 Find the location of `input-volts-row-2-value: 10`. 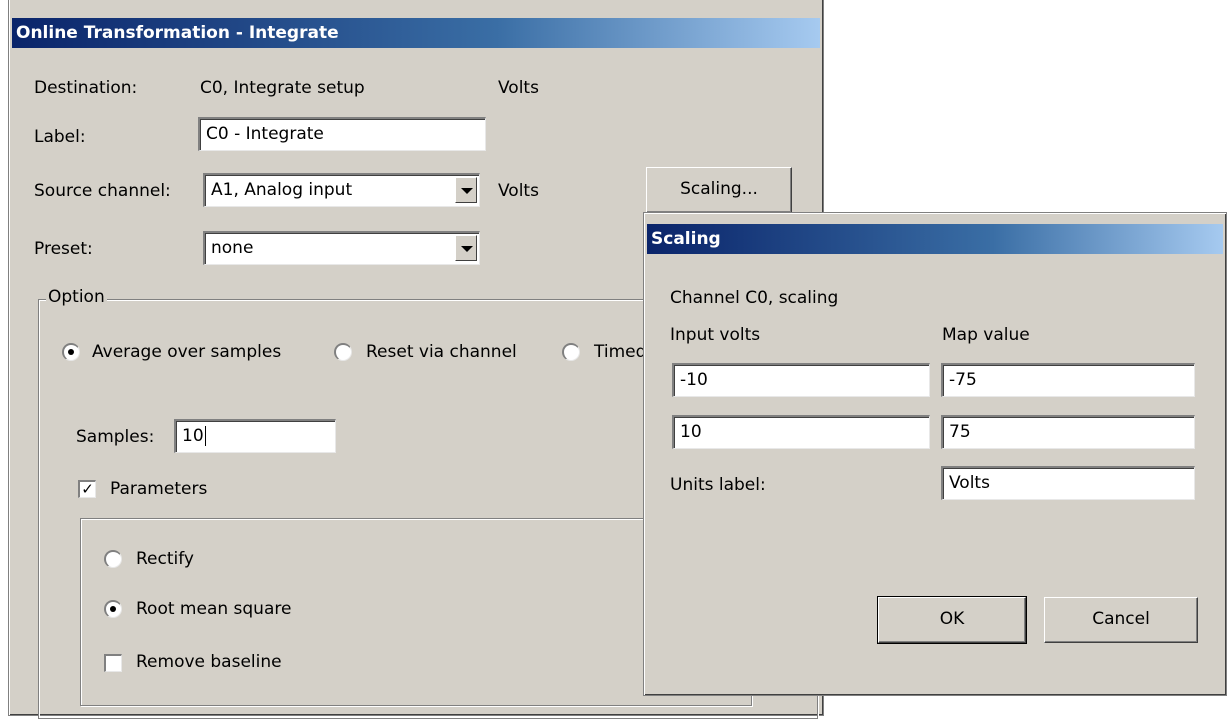

input-volts-row-2-value: 10 is located at coordinates (691, 432).